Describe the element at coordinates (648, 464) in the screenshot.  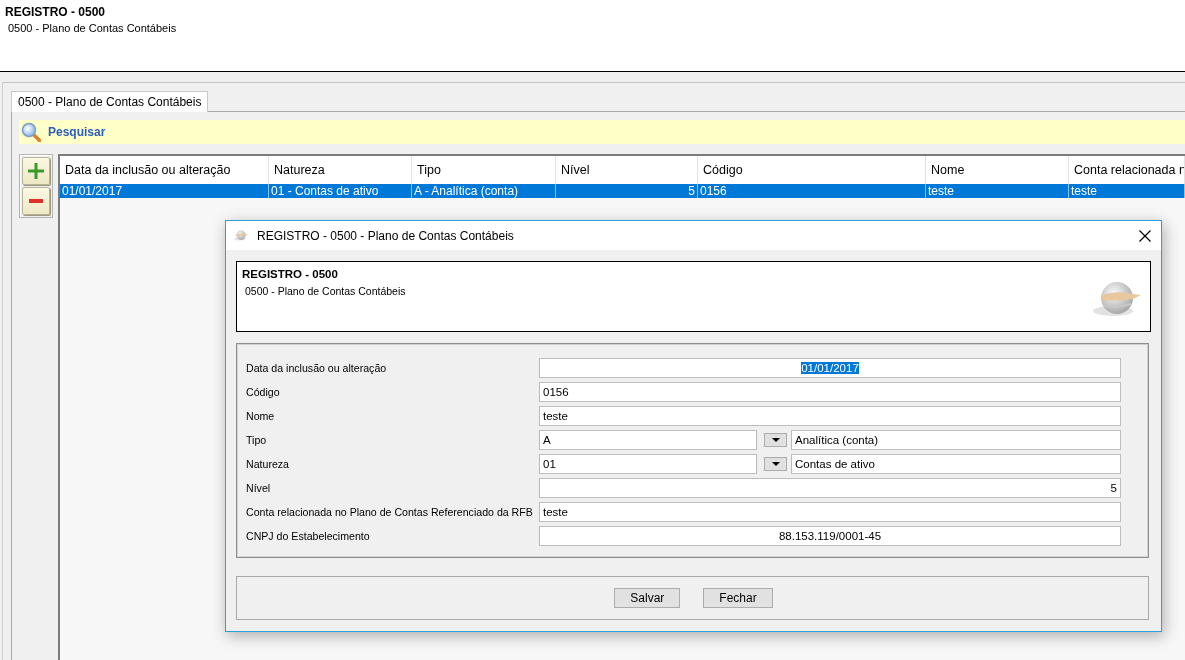
I see `input-field: 01` at that location.